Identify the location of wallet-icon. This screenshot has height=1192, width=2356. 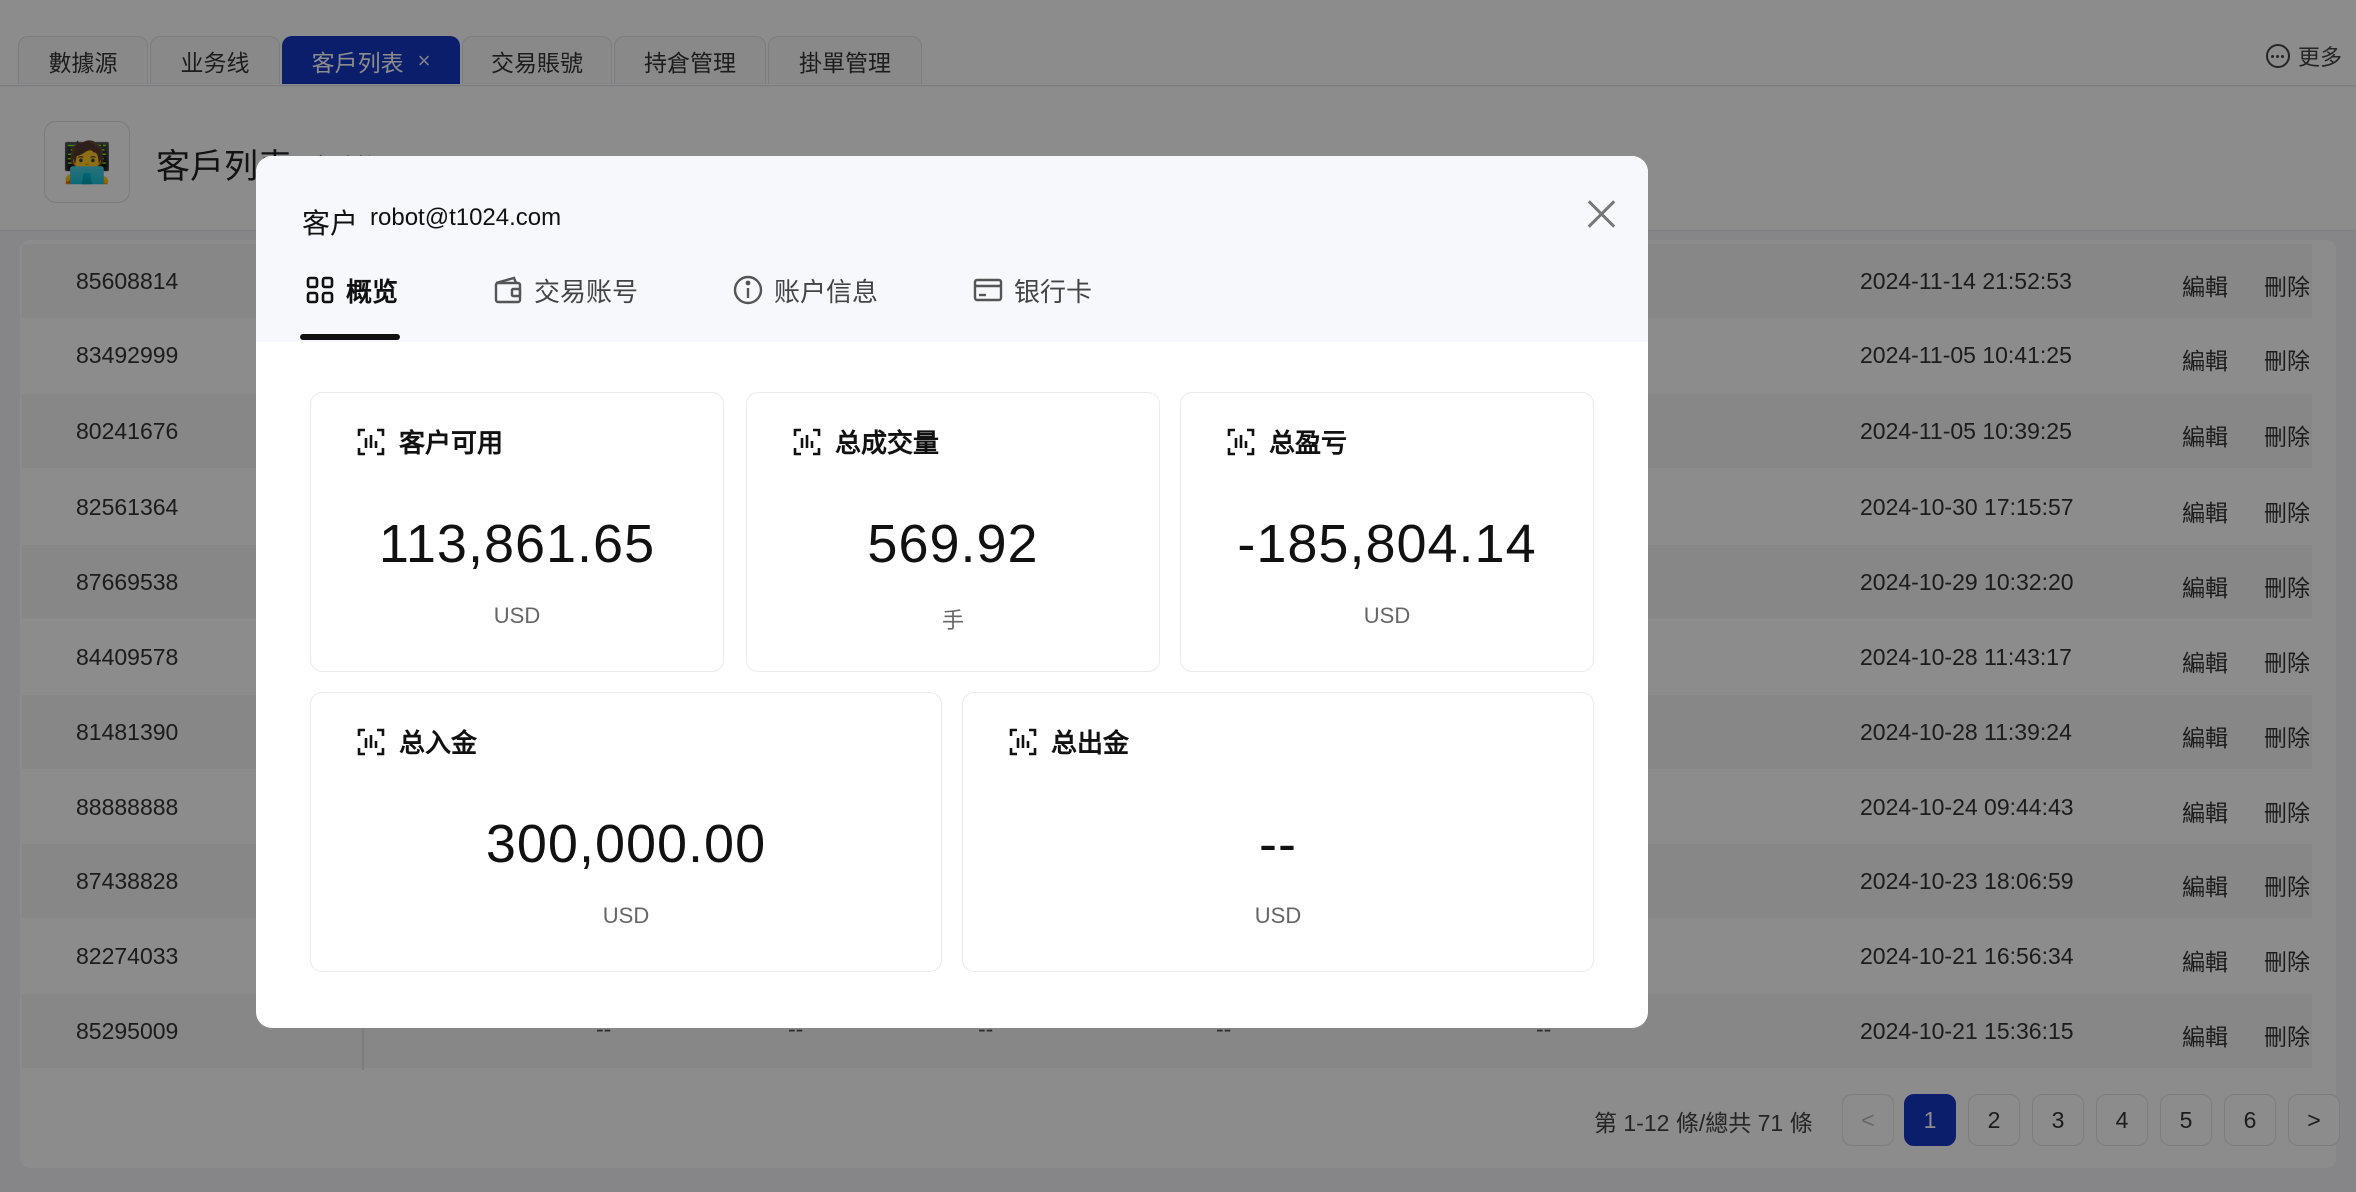
(508, 290).